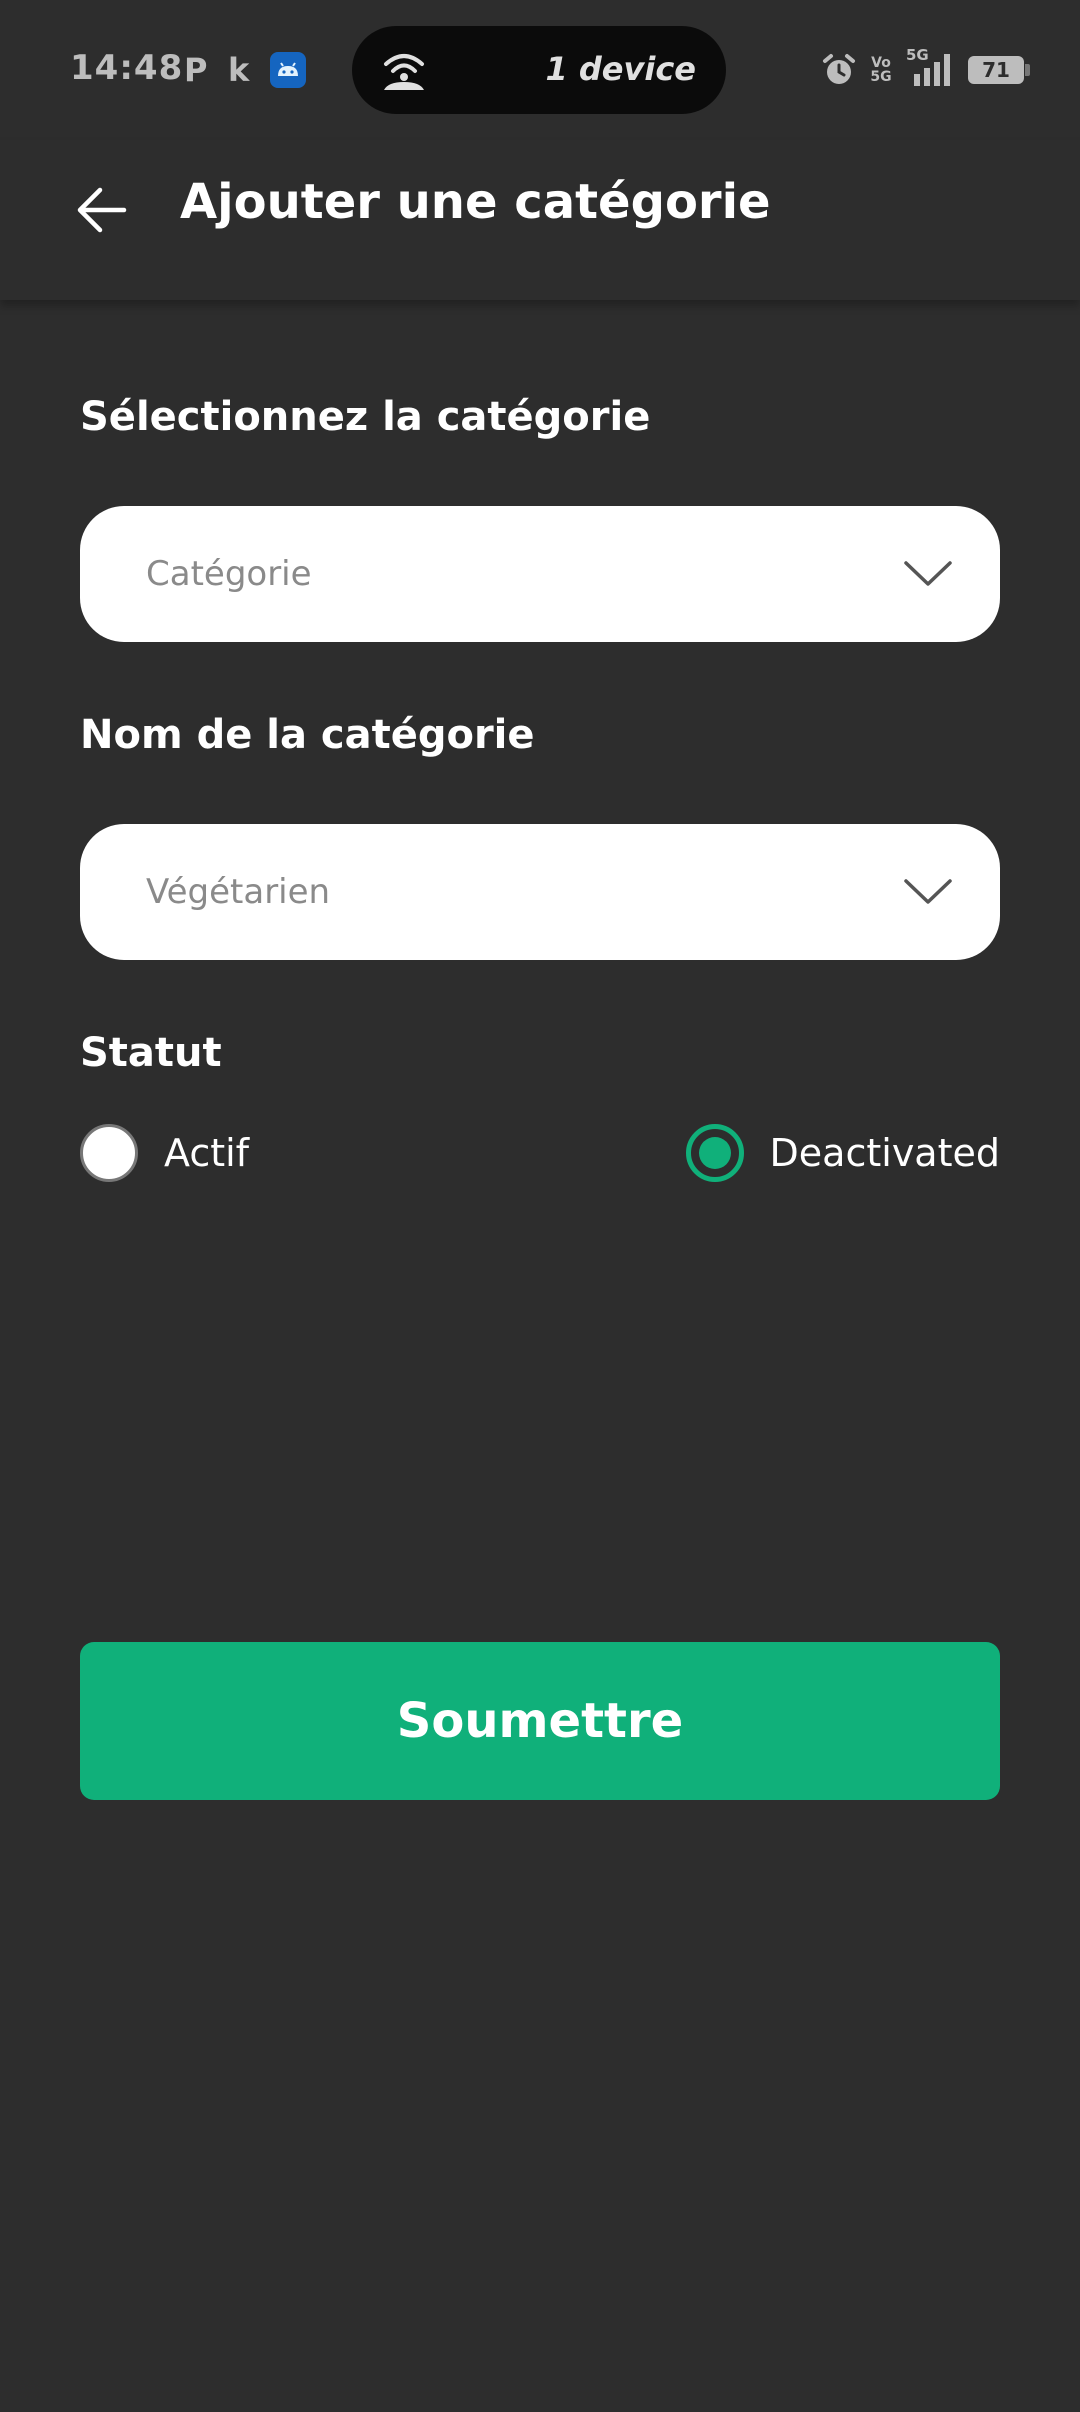 This screenshot has height=2412, width=1080. Describe the element at coordinates (288, 70) in the screenshot. I see `android-icon` at that location.